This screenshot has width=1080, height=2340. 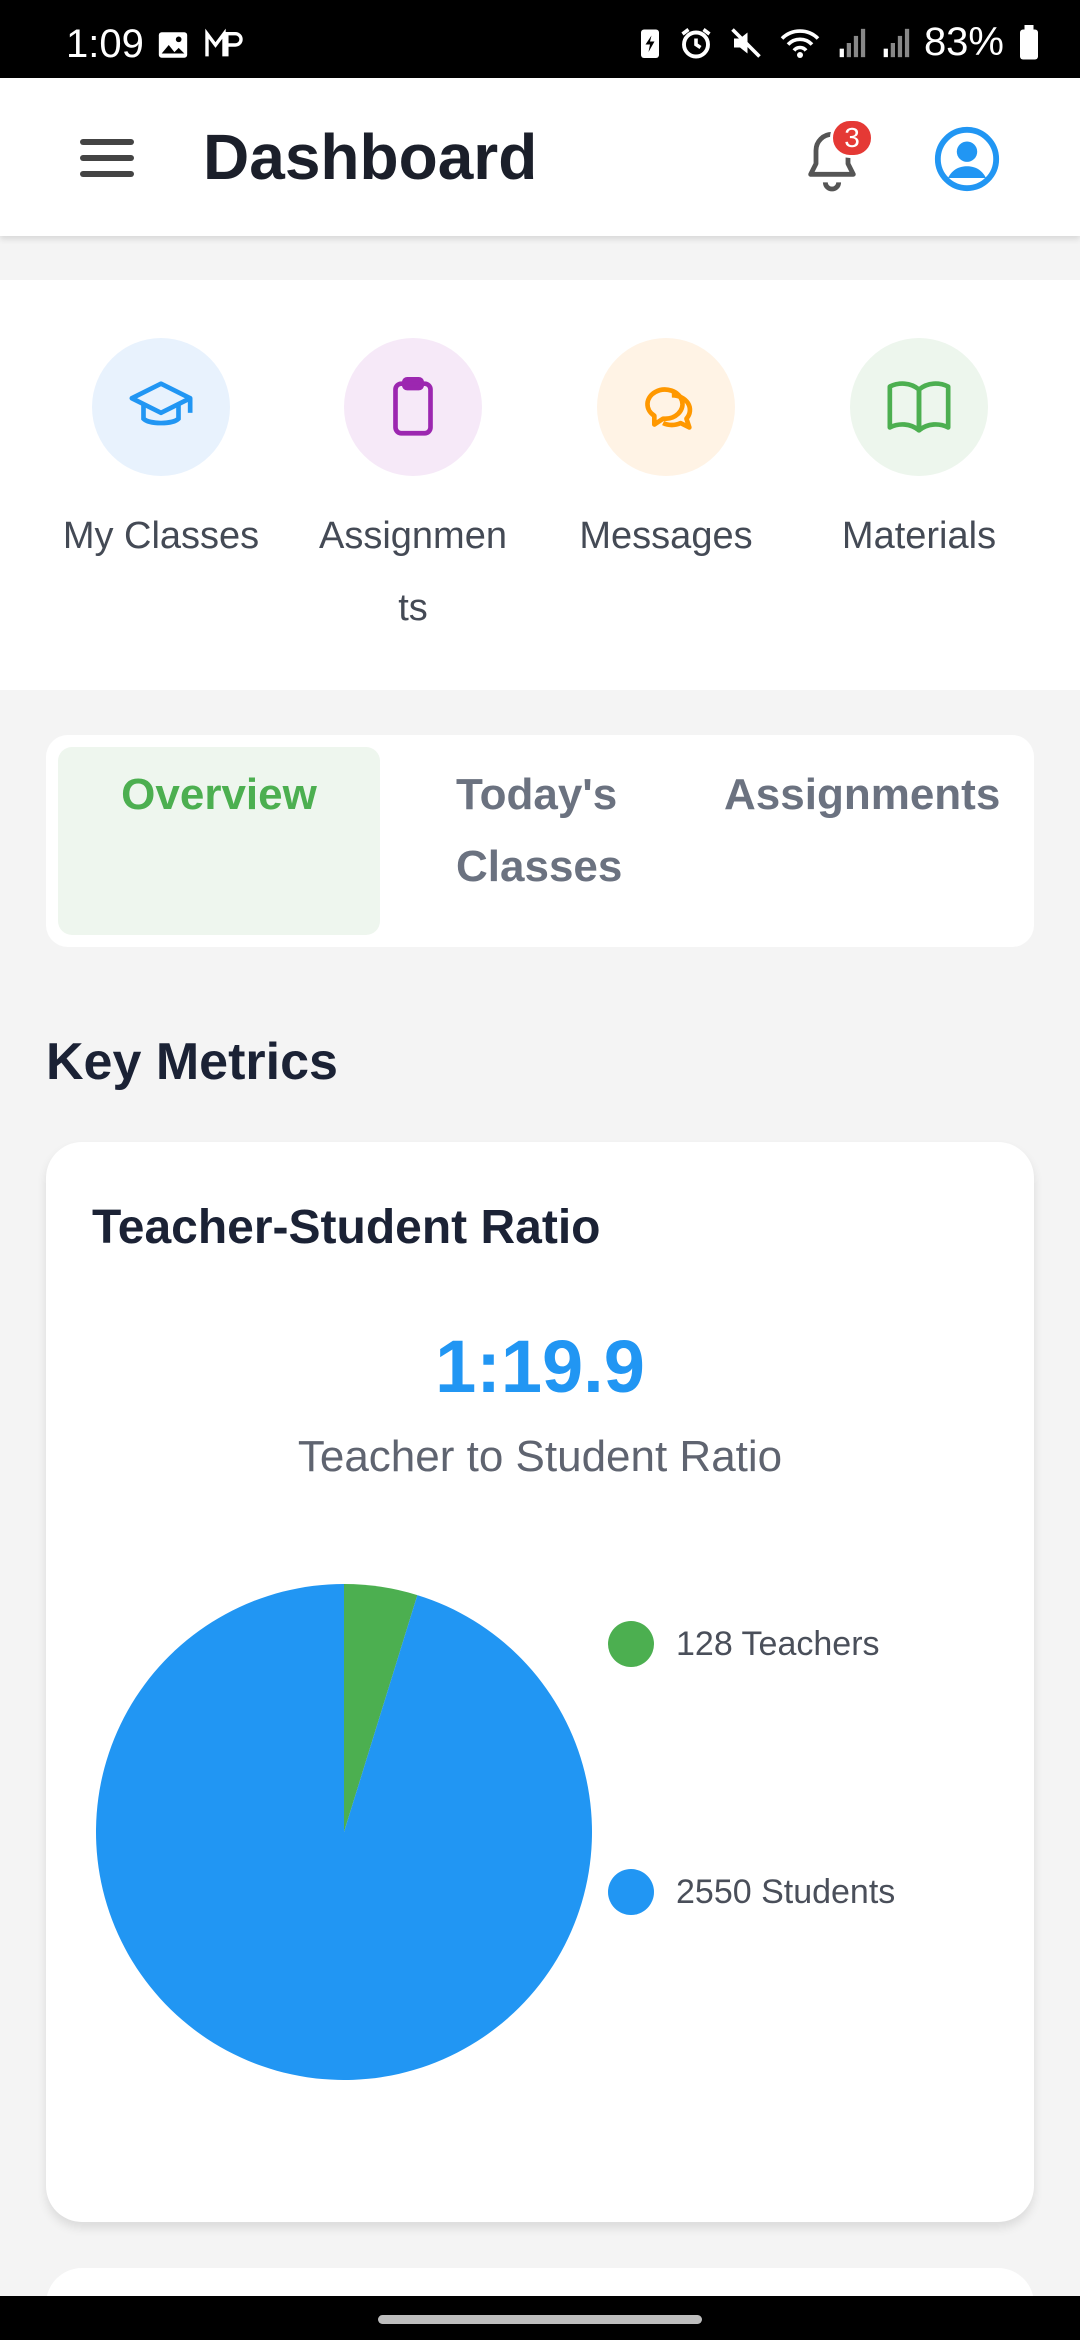 What do you see at coordinates (852, 138) in the screenshot?
I see `notification-badge: 3` at bounding box center [852, 138].